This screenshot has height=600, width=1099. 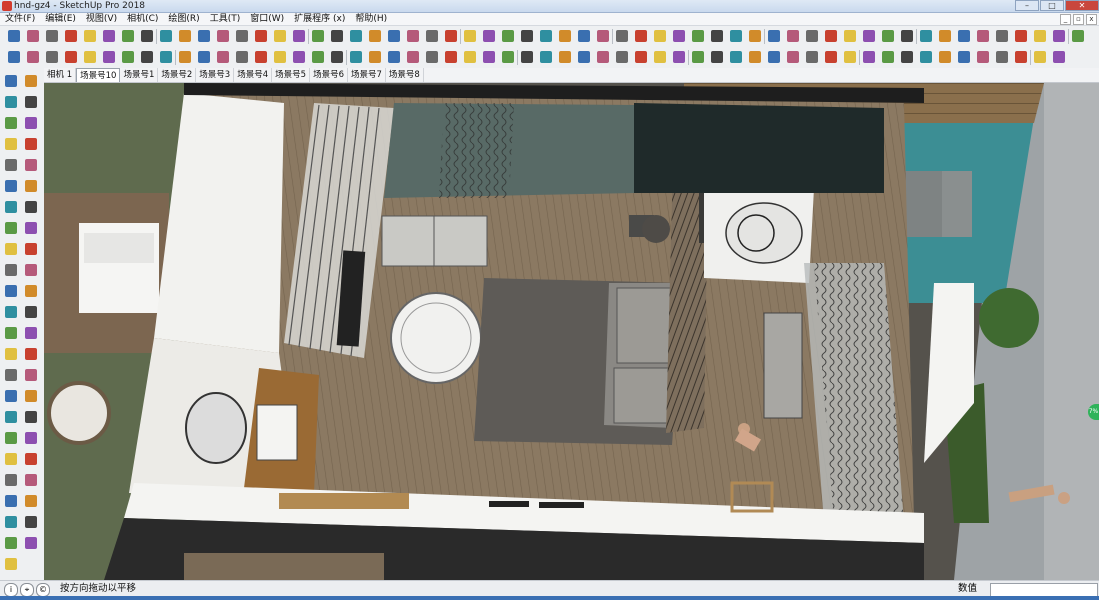 I want to click on text-icon, so click(x=223, y=36).